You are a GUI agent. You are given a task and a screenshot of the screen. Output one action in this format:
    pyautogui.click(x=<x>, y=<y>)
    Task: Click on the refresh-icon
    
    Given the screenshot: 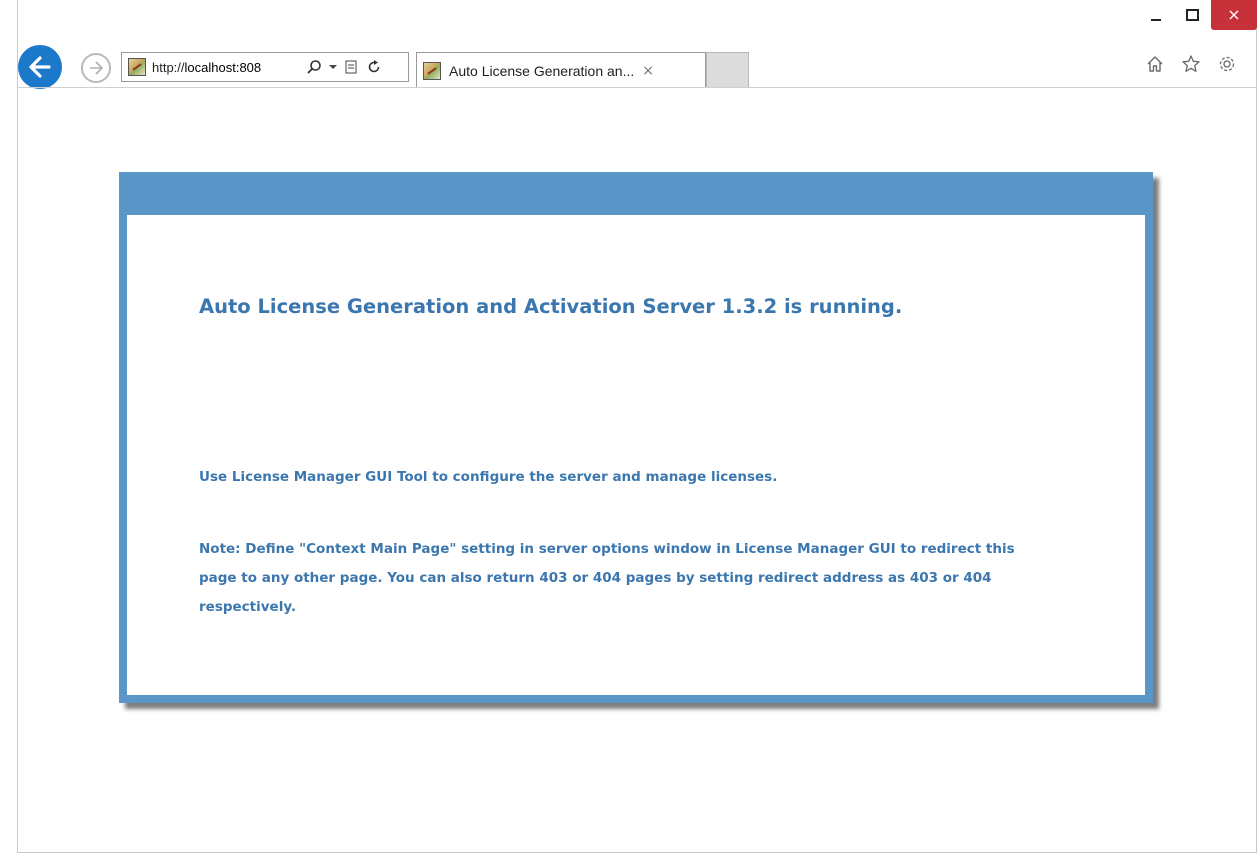 What is the action you would take?
    pyautogui.click(x=374, y=67)
    